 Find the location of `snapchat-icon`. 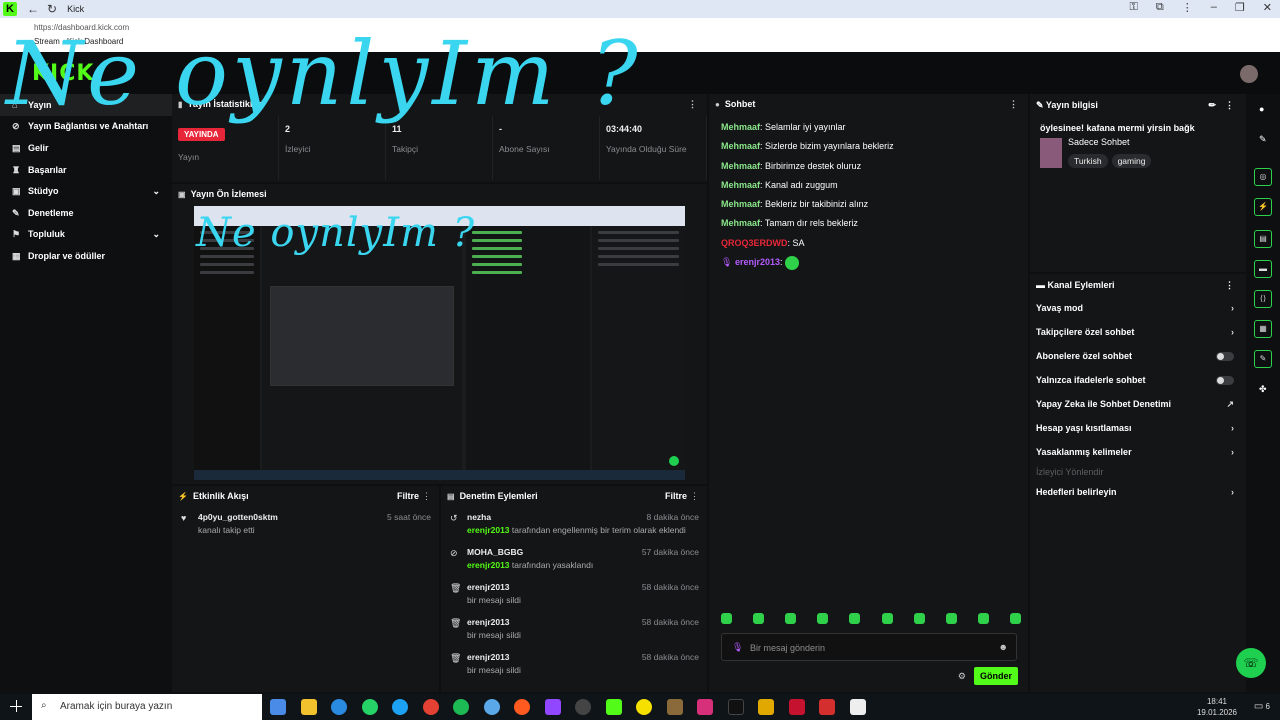

snapchat-icon is located at coordinates (644, 707).